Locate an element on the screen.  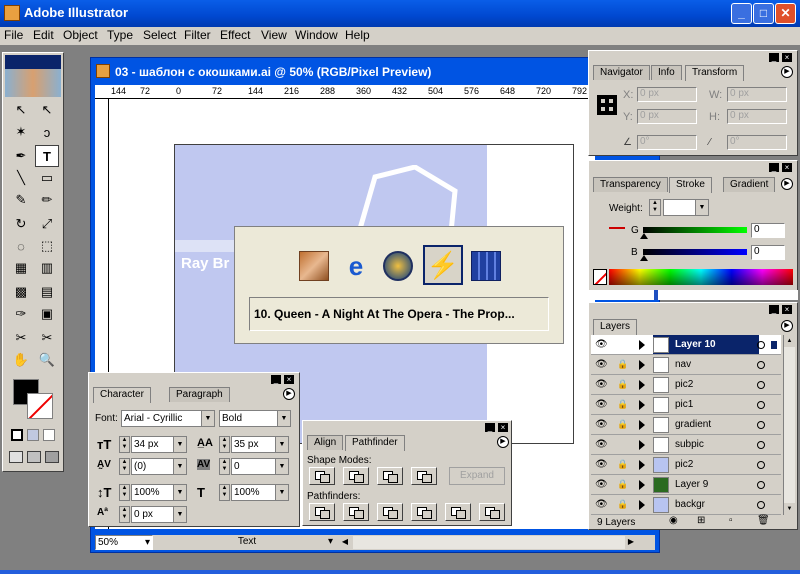
minus-back-button is located at coordinates (492, 512).